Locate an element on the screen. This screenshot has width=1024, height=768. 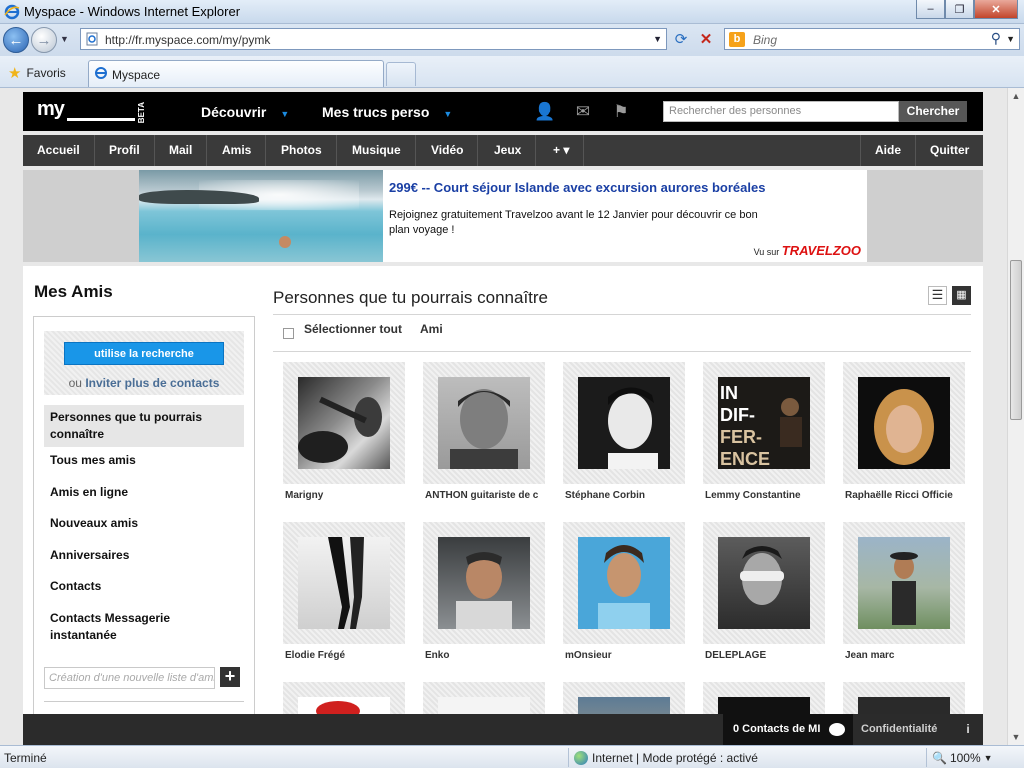
myspace-logo: my is located at coordinates (51, 109).